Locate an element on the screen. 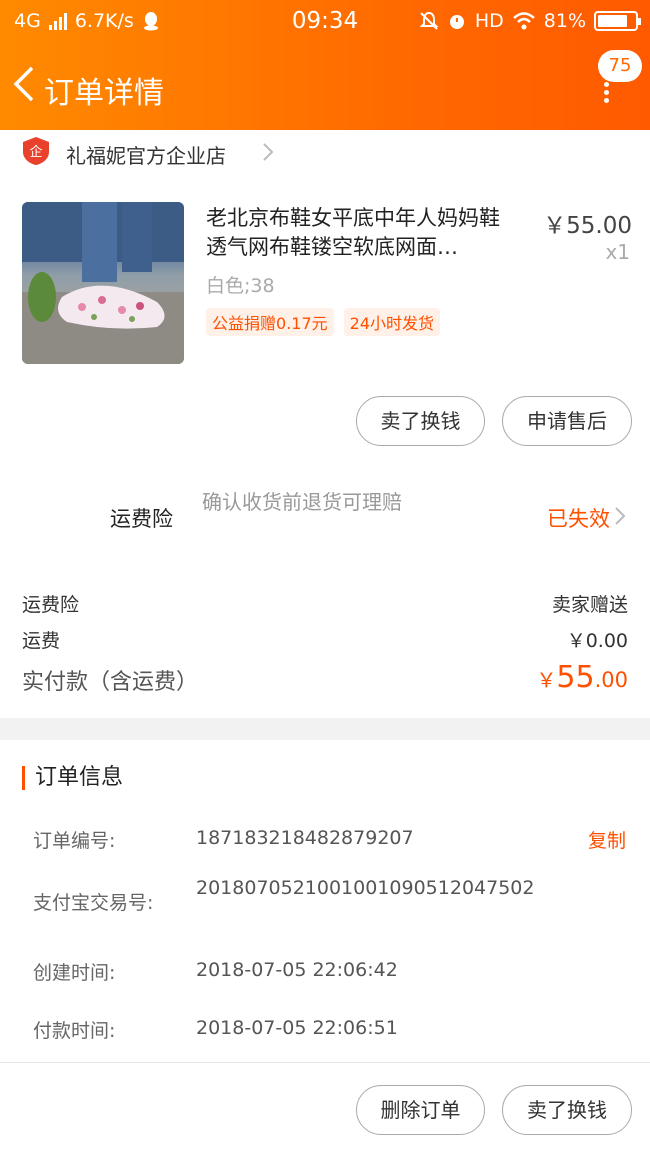 This screenshot has height=1155, width=650. shoe-photo is located at coordinates (103, 283).